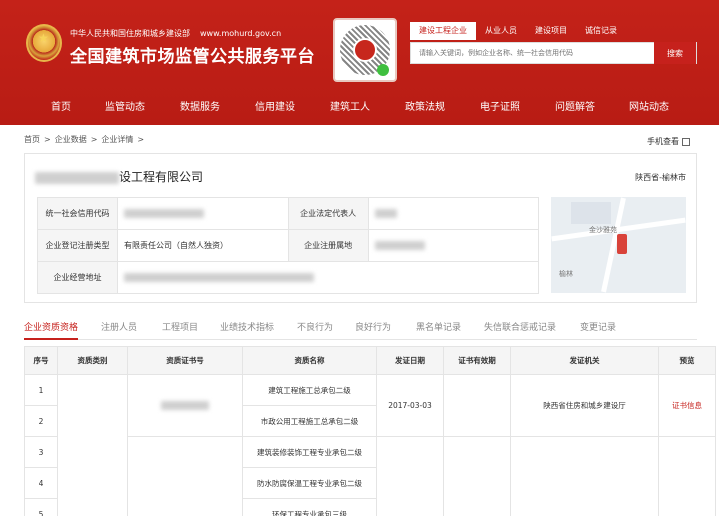 The image size is (719, 516). Describe the element at coordinates (41, 483) in the screenshot. I see `row-no: 4` at that location.